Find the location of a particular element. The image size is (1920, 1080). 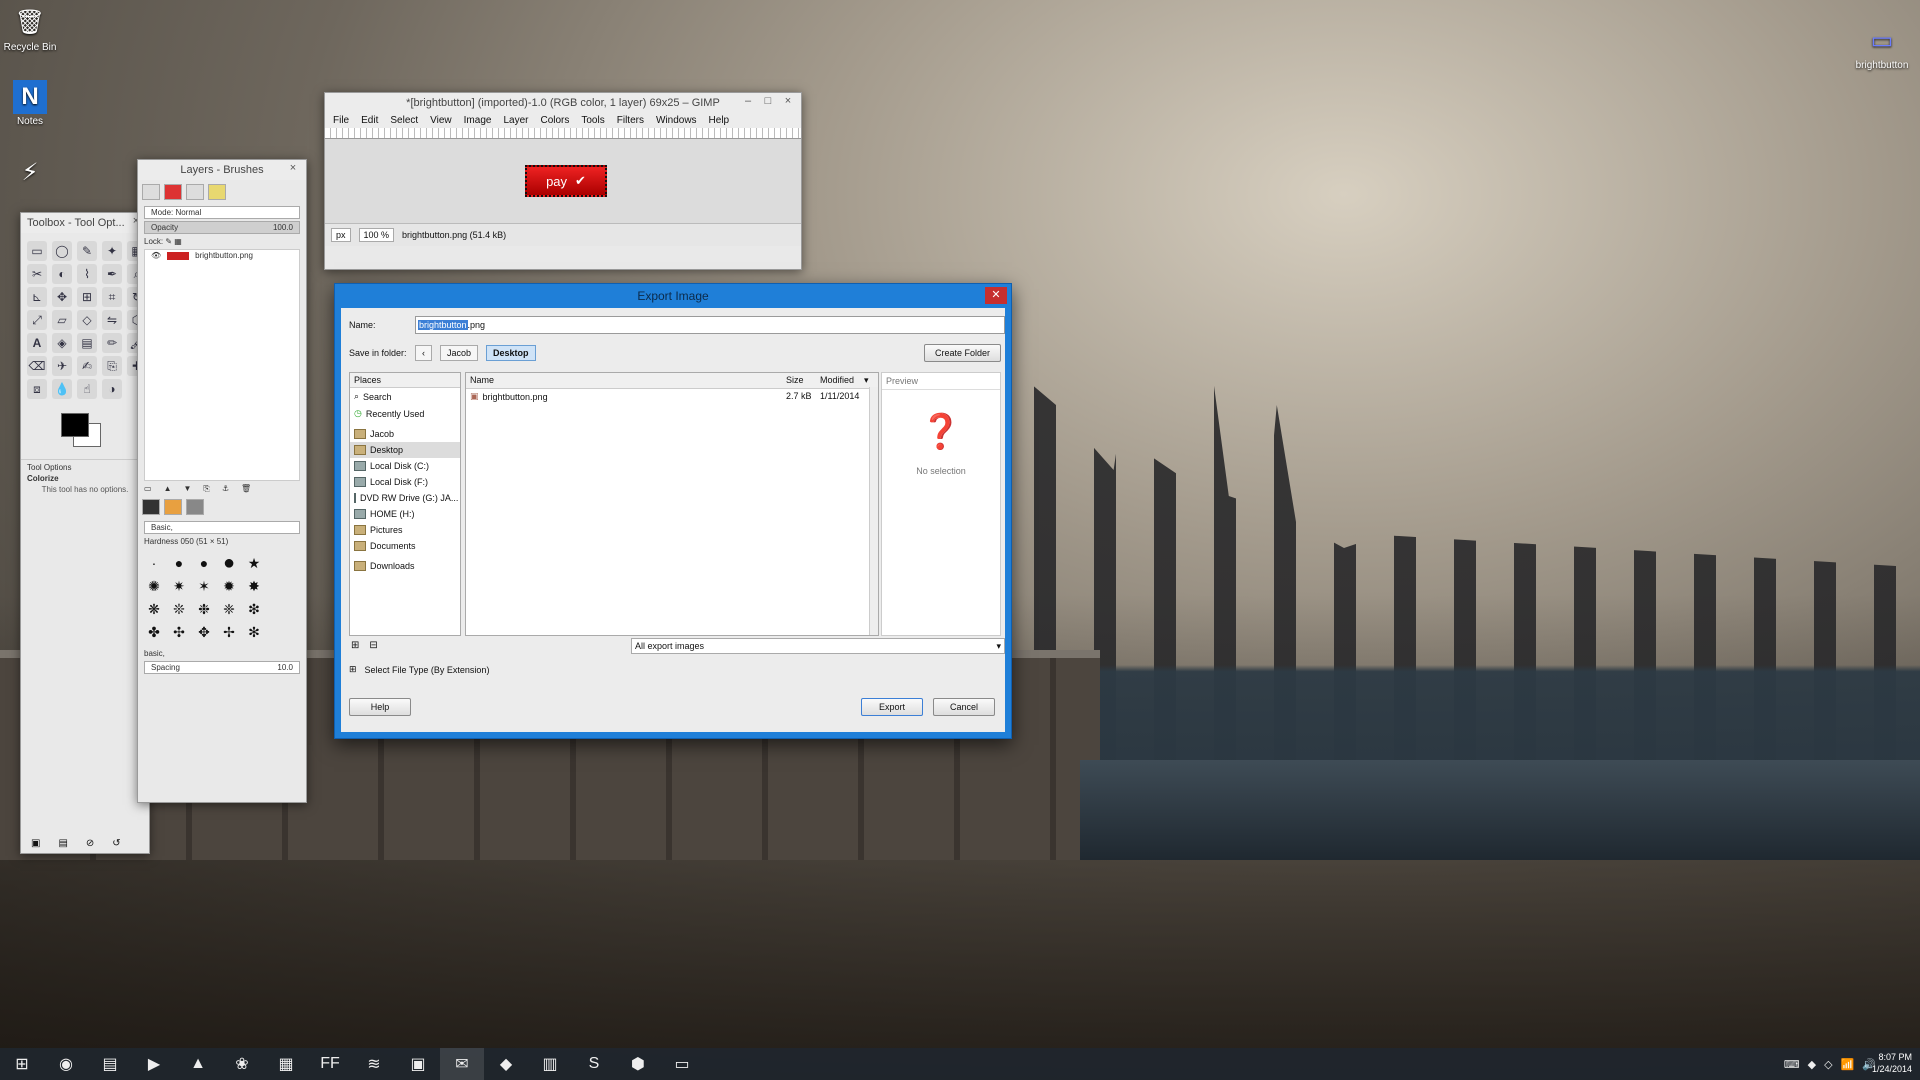

places-header: Places is located at coordinates (405, 380).